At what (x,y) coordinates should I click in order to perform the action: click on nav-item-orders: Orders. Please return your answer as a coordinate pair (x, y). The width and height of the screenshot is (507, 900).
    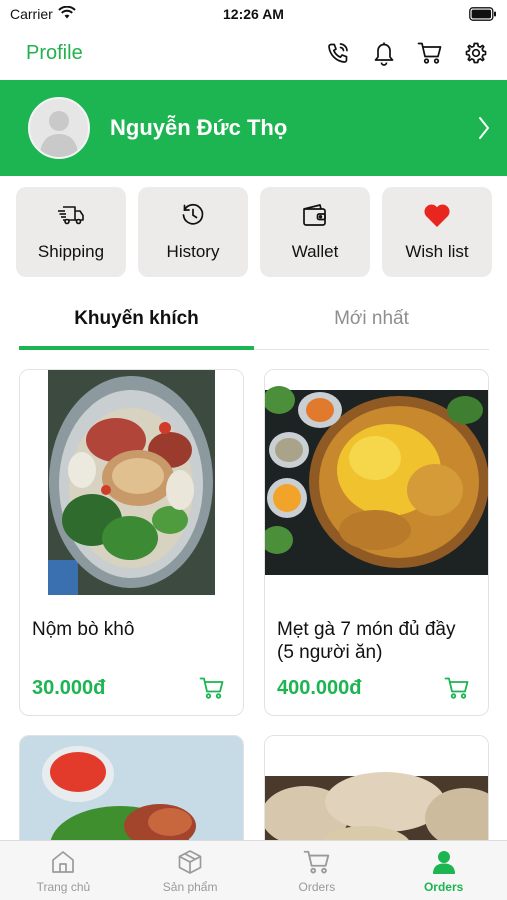
    Looking at the image, I should click on (317, 870).